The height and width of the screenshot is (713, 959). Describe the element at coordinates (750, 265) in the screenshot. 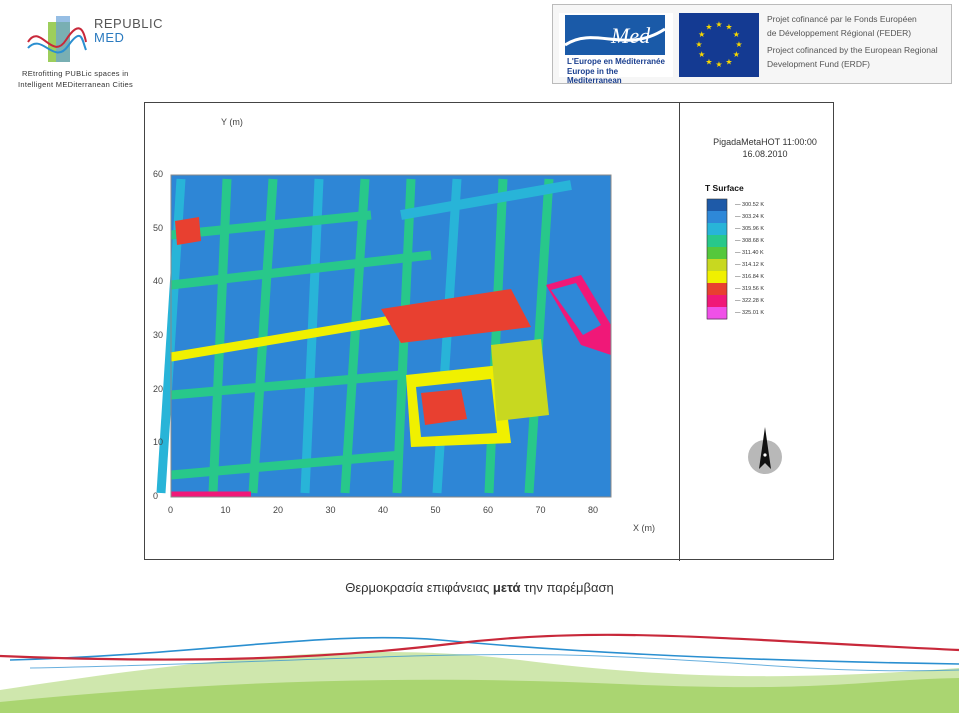

I see `legend-value: — 314.12 K` at that location.